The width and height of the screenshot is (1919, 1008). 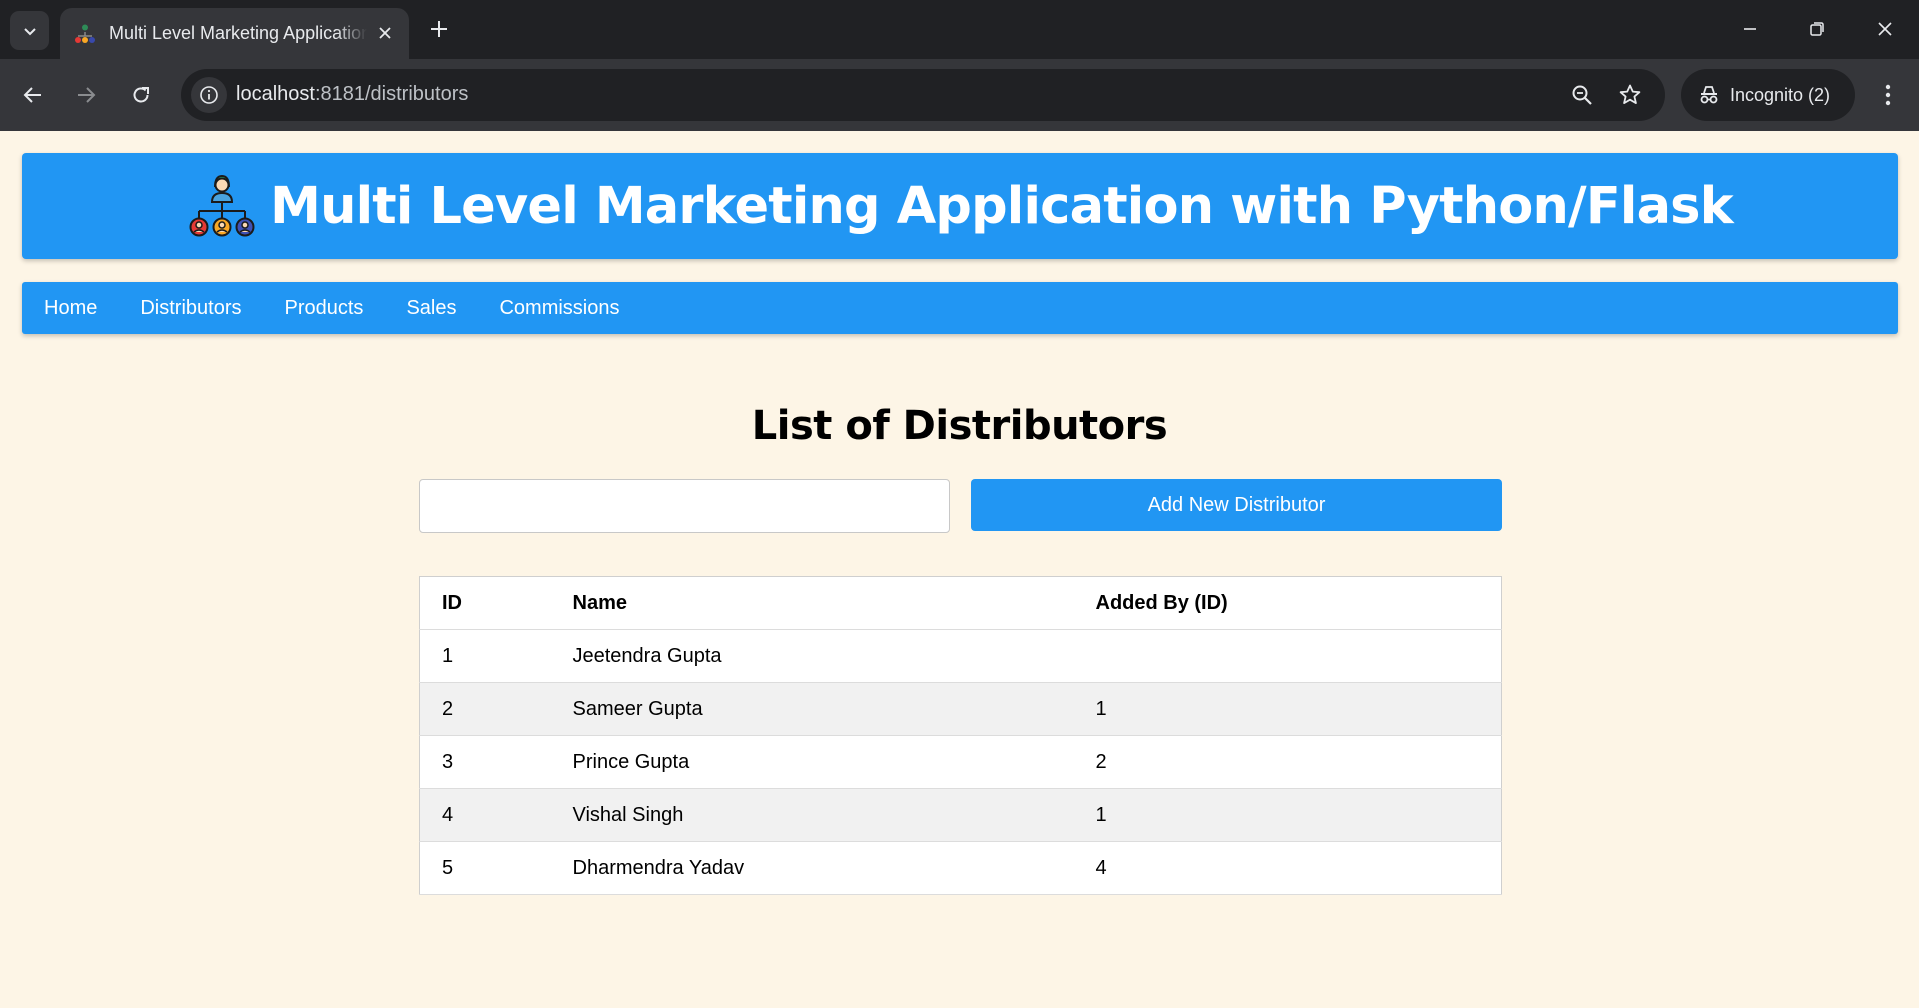 What do you see at coordinates (391, 94) in the screenshot?
I see `url-path: :8181/distributors` at bounding box center [391, 94].